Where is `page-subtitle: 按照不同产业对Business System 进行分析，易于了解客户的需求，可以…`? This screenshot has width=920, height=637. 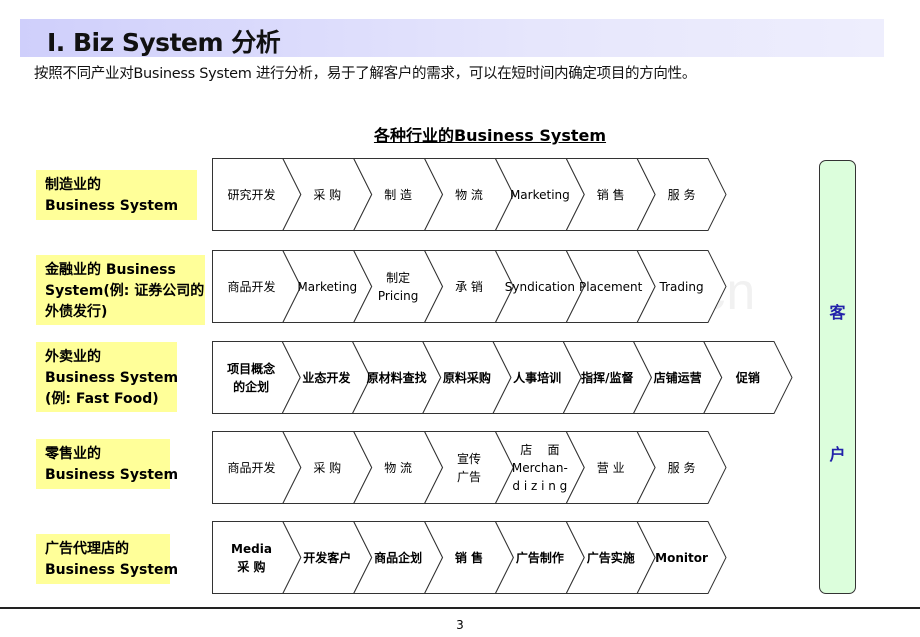
page-subtitle: 按照不同产业对Business System 进行分析，易于了解客户的需求，可以… is located at coordinates (365, 74).